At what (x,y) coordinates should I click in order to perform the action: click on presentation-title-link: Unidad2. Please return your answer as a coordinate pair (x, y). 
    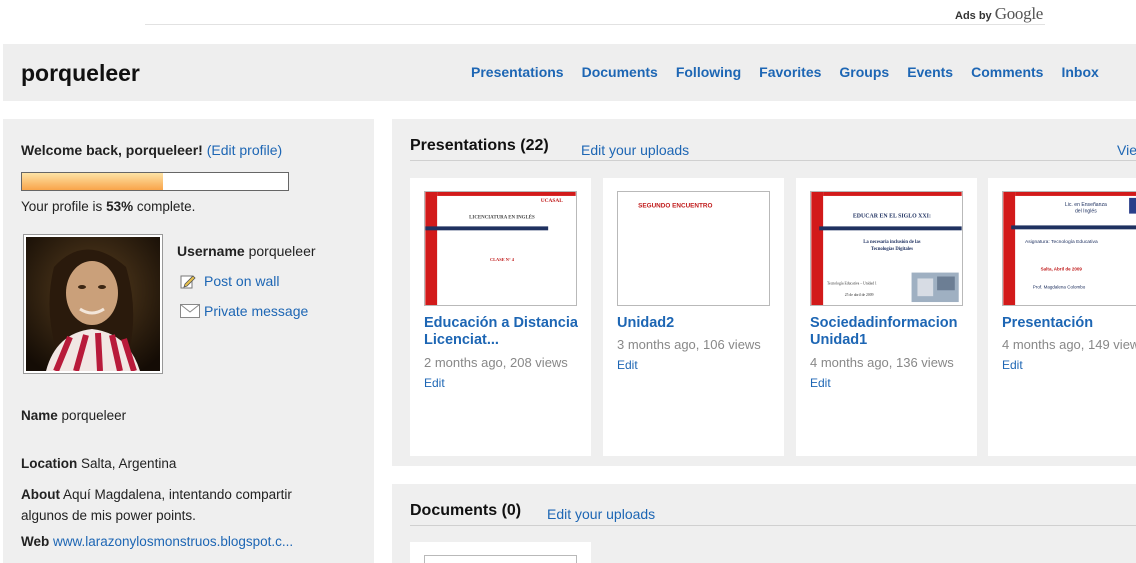
    Looking at the image, I should click on (697, 323).